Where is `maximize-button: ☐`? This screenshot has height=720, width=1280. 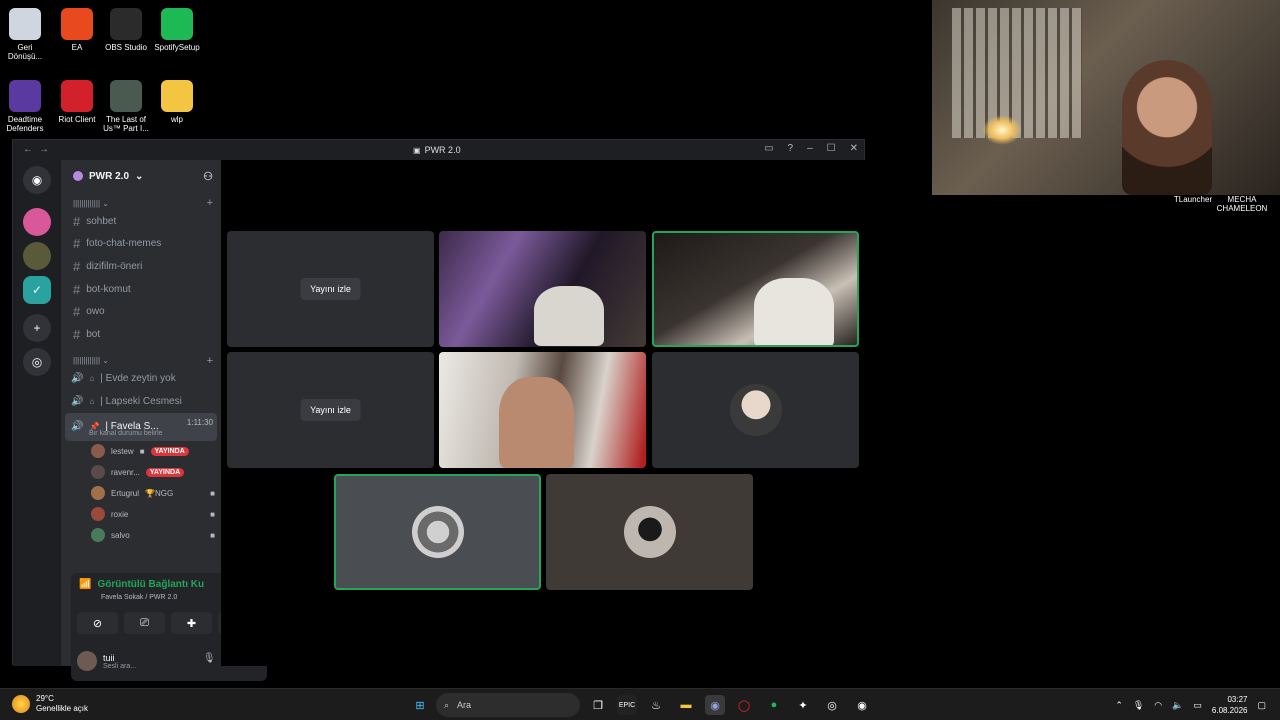 maximize-button: ☐ is located at coordinates (831, 148).